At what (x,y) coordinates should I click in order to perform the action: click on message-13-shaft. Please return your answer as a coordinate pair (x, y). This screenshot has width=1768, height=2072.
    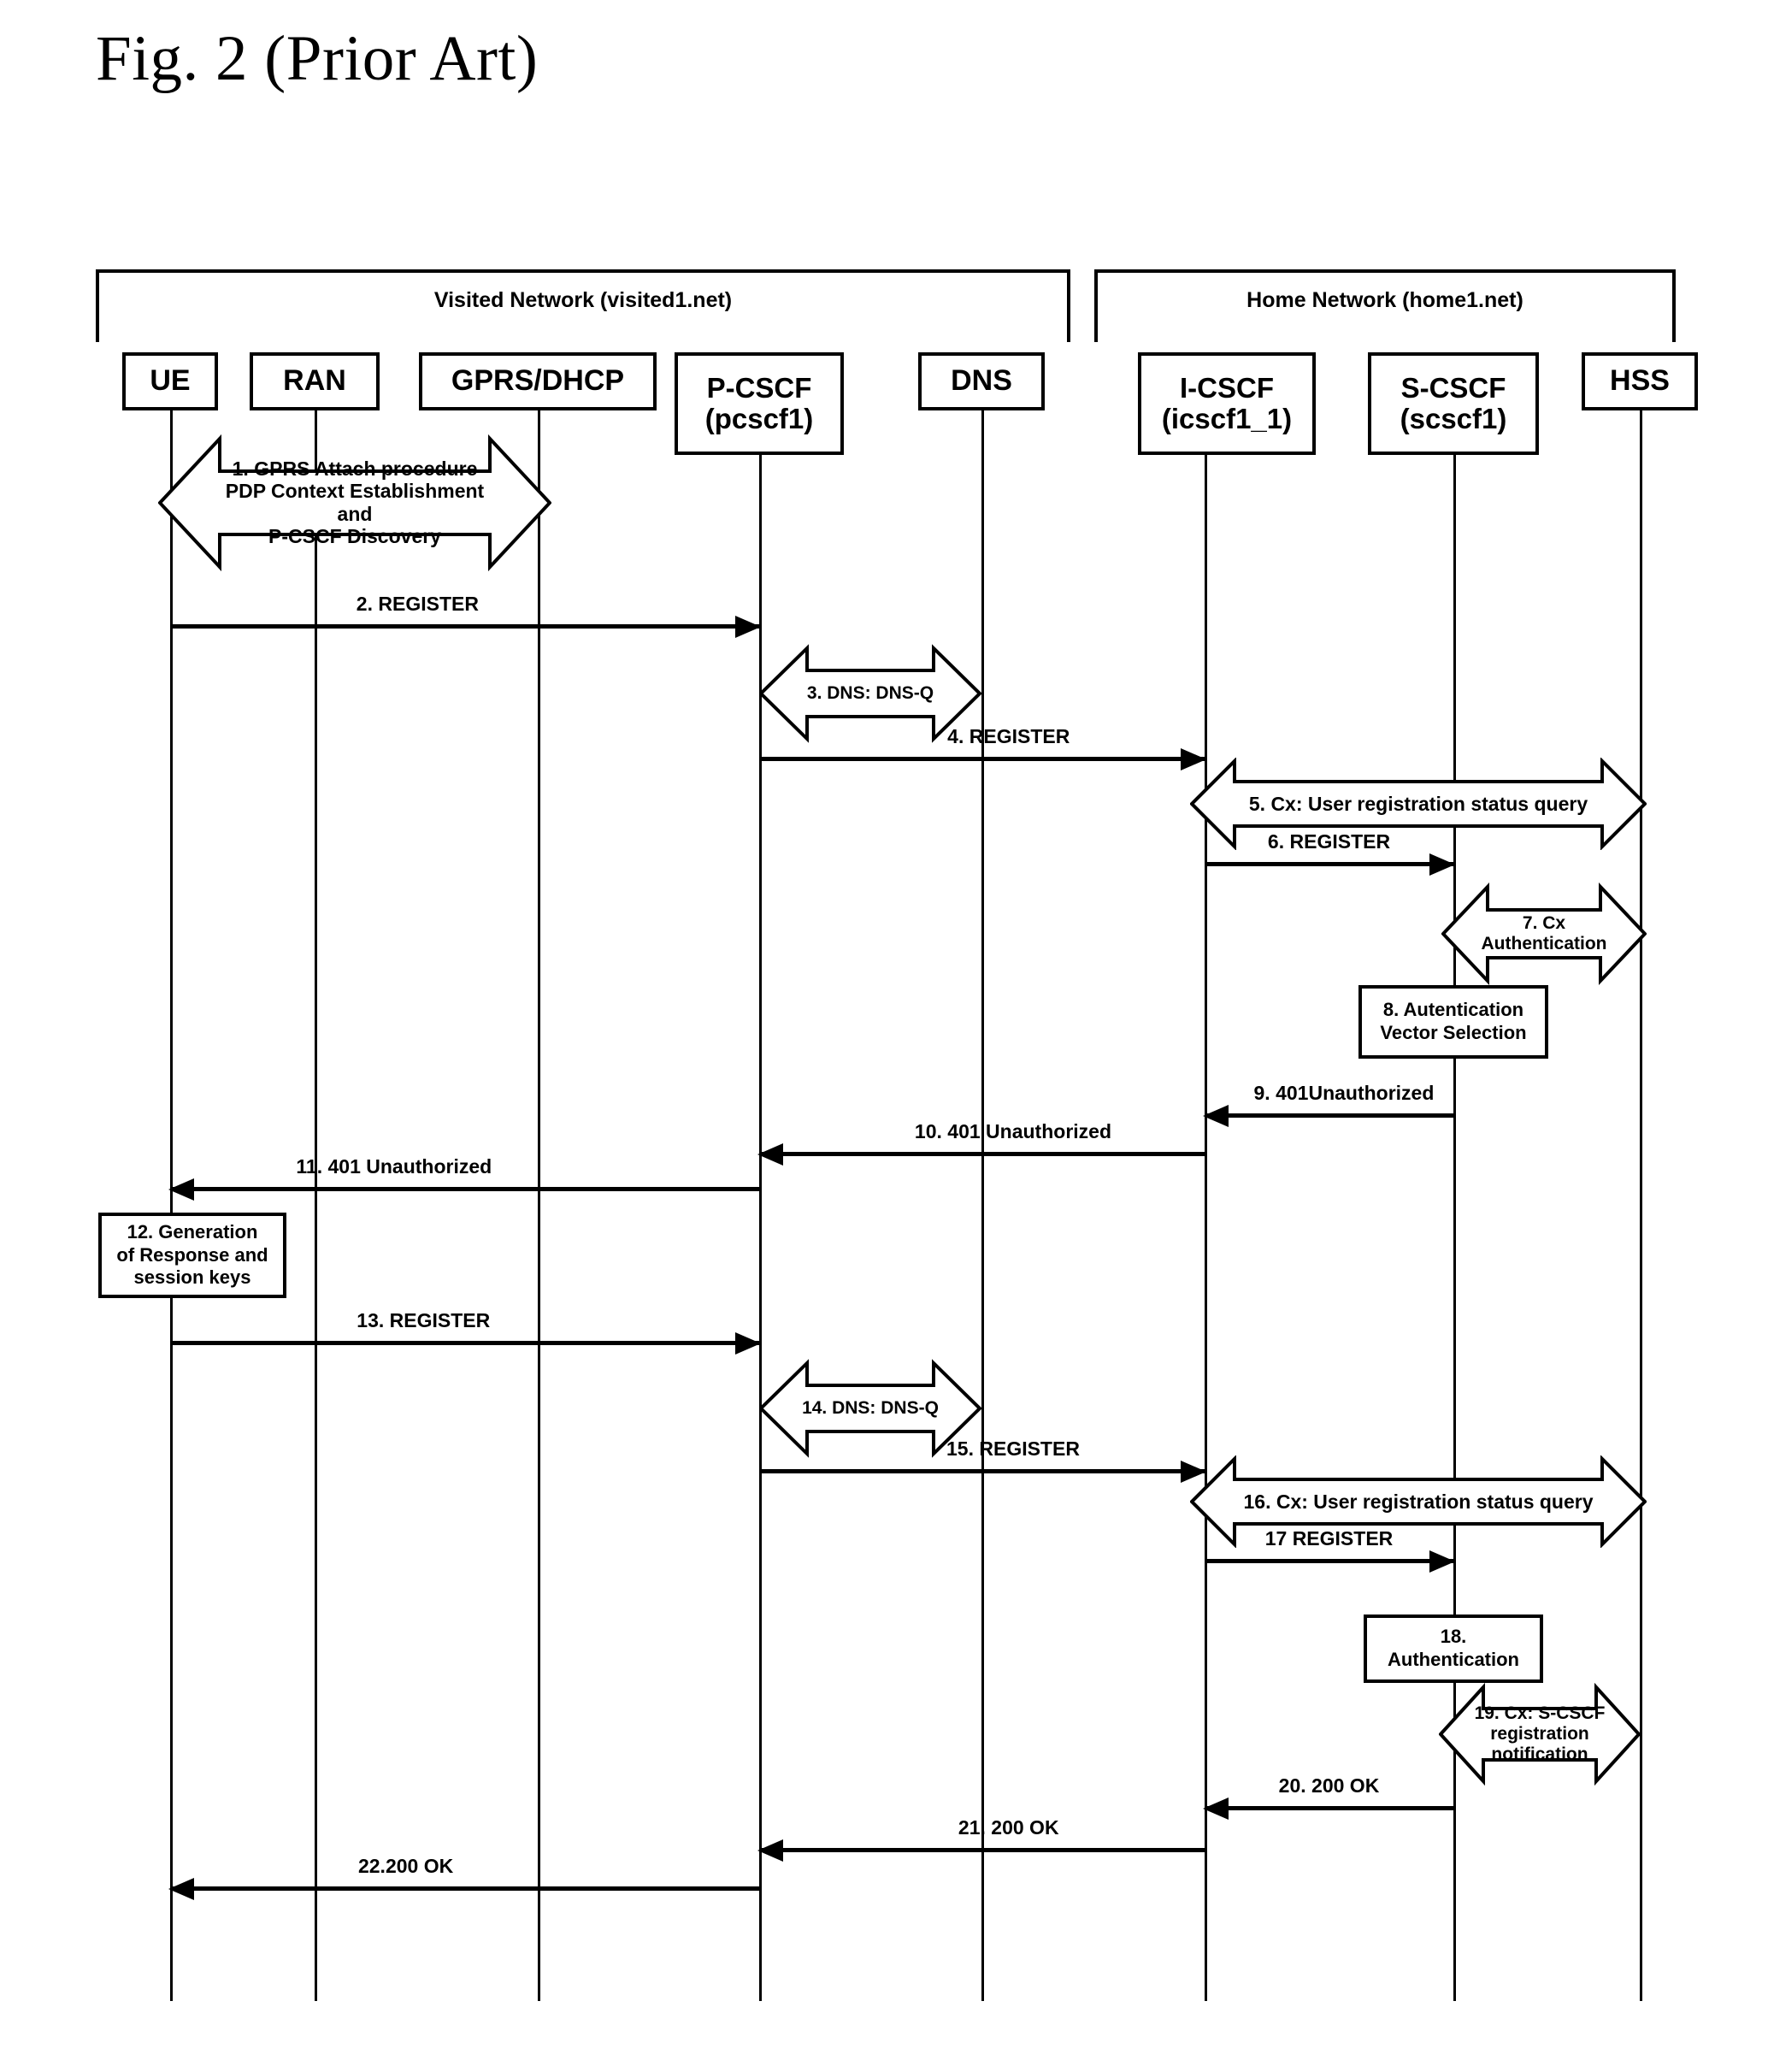
    Looking at the image, I should click on (464, 1343).